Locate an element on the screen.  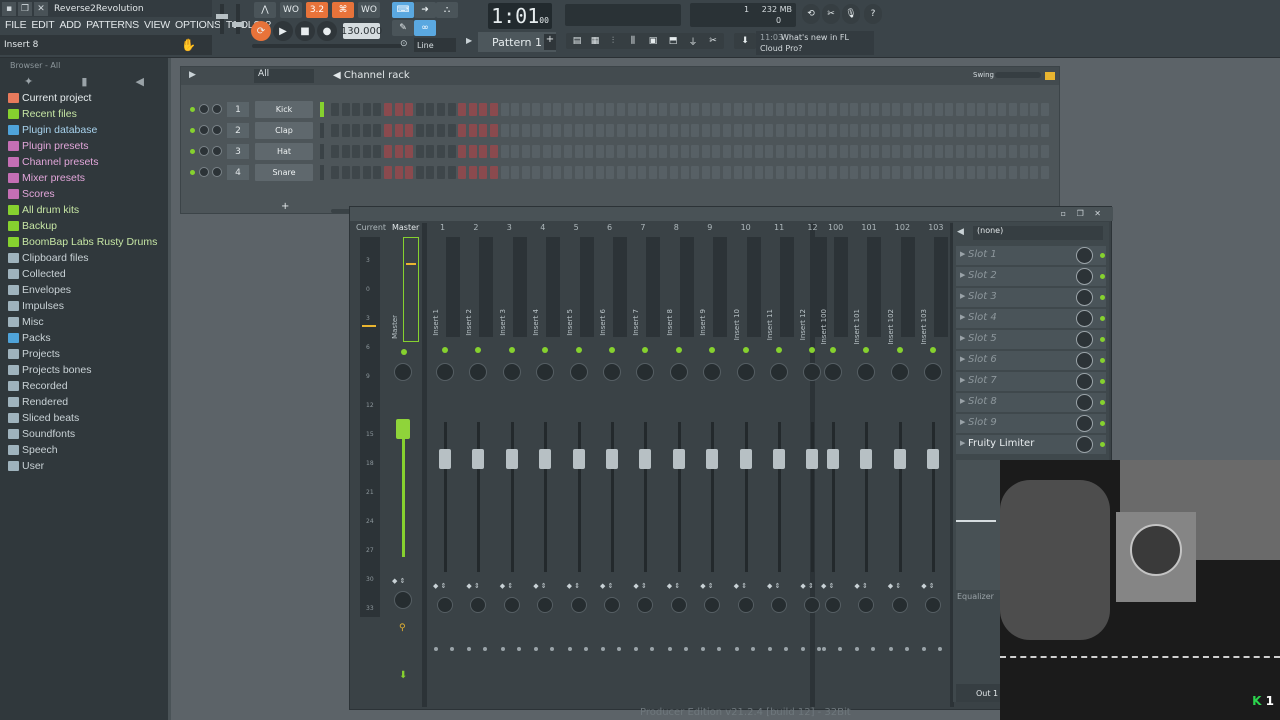
browser-item: Plugin presets is located at coordinates (84, 146).